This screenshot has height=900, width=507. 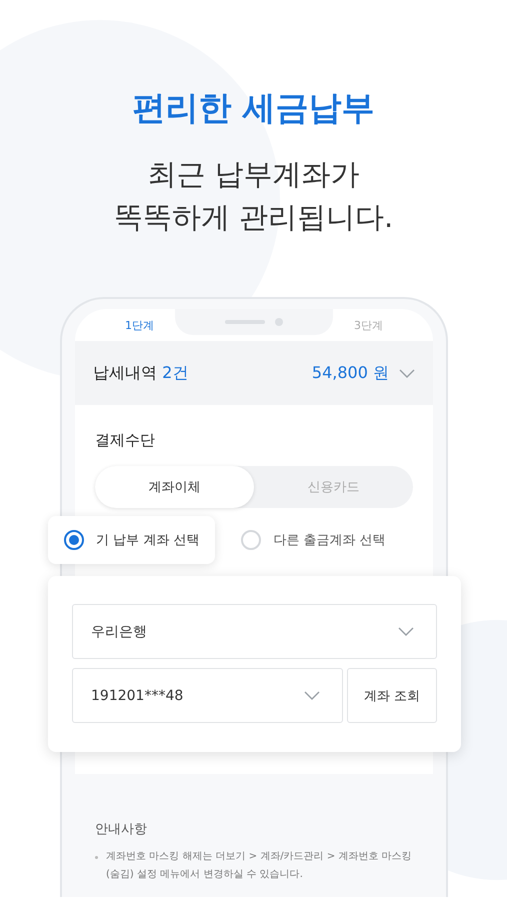 What do you see at coordinates (174, 487) in the screenshot?
I see `payment-tab: 계좌이체` at bounding box center [174, 487].